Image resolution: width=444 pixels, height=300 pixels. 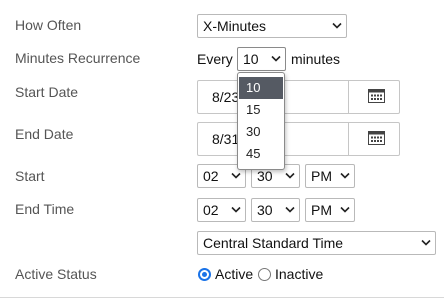 What do you see at coordinates (321, 210) in the screenshot?
I see `end-ampm-value: PM` at bounding box center [321, 210].